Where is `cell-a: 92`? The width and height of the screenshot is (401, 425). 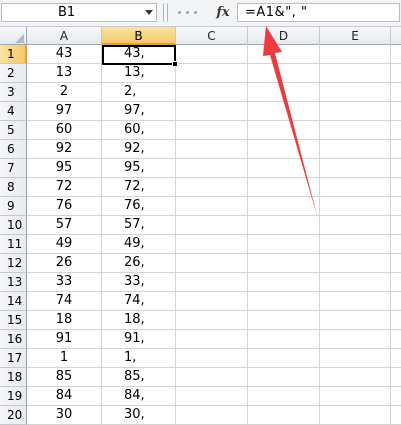
cell-a: 92 is located at coordinates (64, 149).